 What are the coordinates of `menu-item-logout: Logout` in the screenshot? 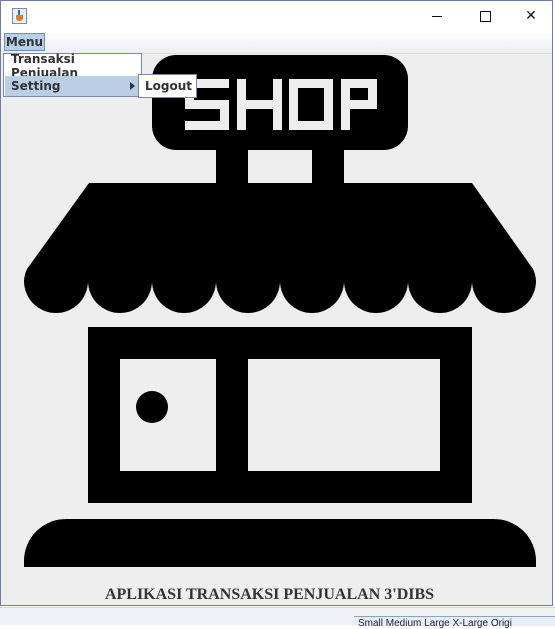 It's located at (167, 86).